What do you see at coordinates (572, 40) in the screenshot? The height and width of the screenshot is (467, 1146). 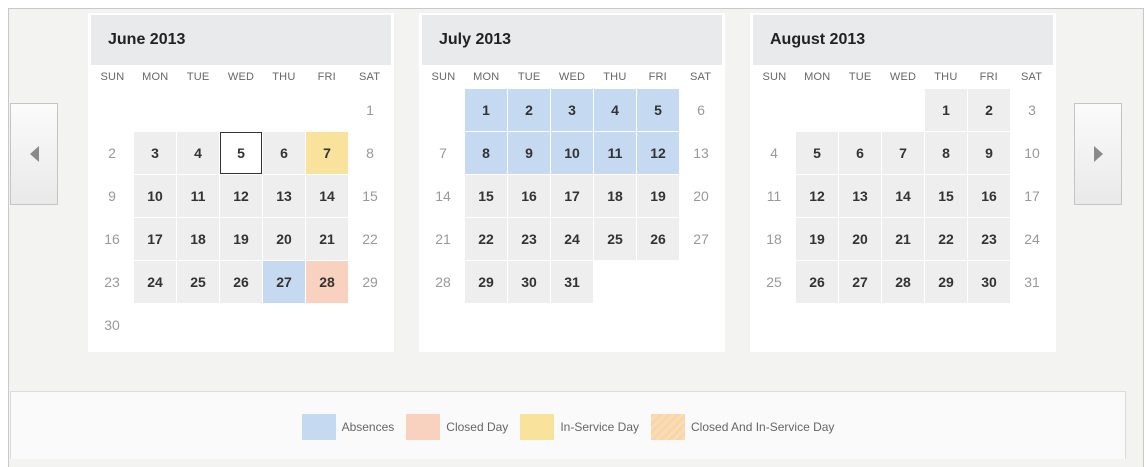 I see `month-title: July 2013` at bounding box center [572, 40].